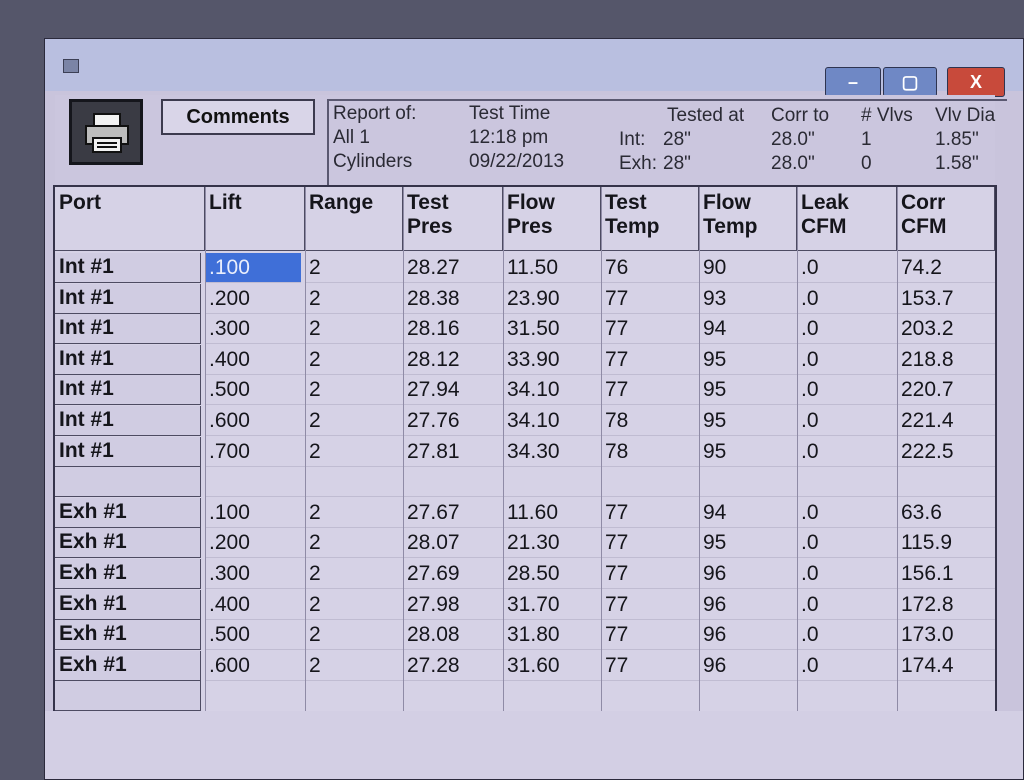 Image resolution: width=1024 pixels, height=780 pixels. What do you see at coordinates (650, 268) in the screenshot?
I see `table-cell-test-temp: 76` at bounding box center [650, 268].